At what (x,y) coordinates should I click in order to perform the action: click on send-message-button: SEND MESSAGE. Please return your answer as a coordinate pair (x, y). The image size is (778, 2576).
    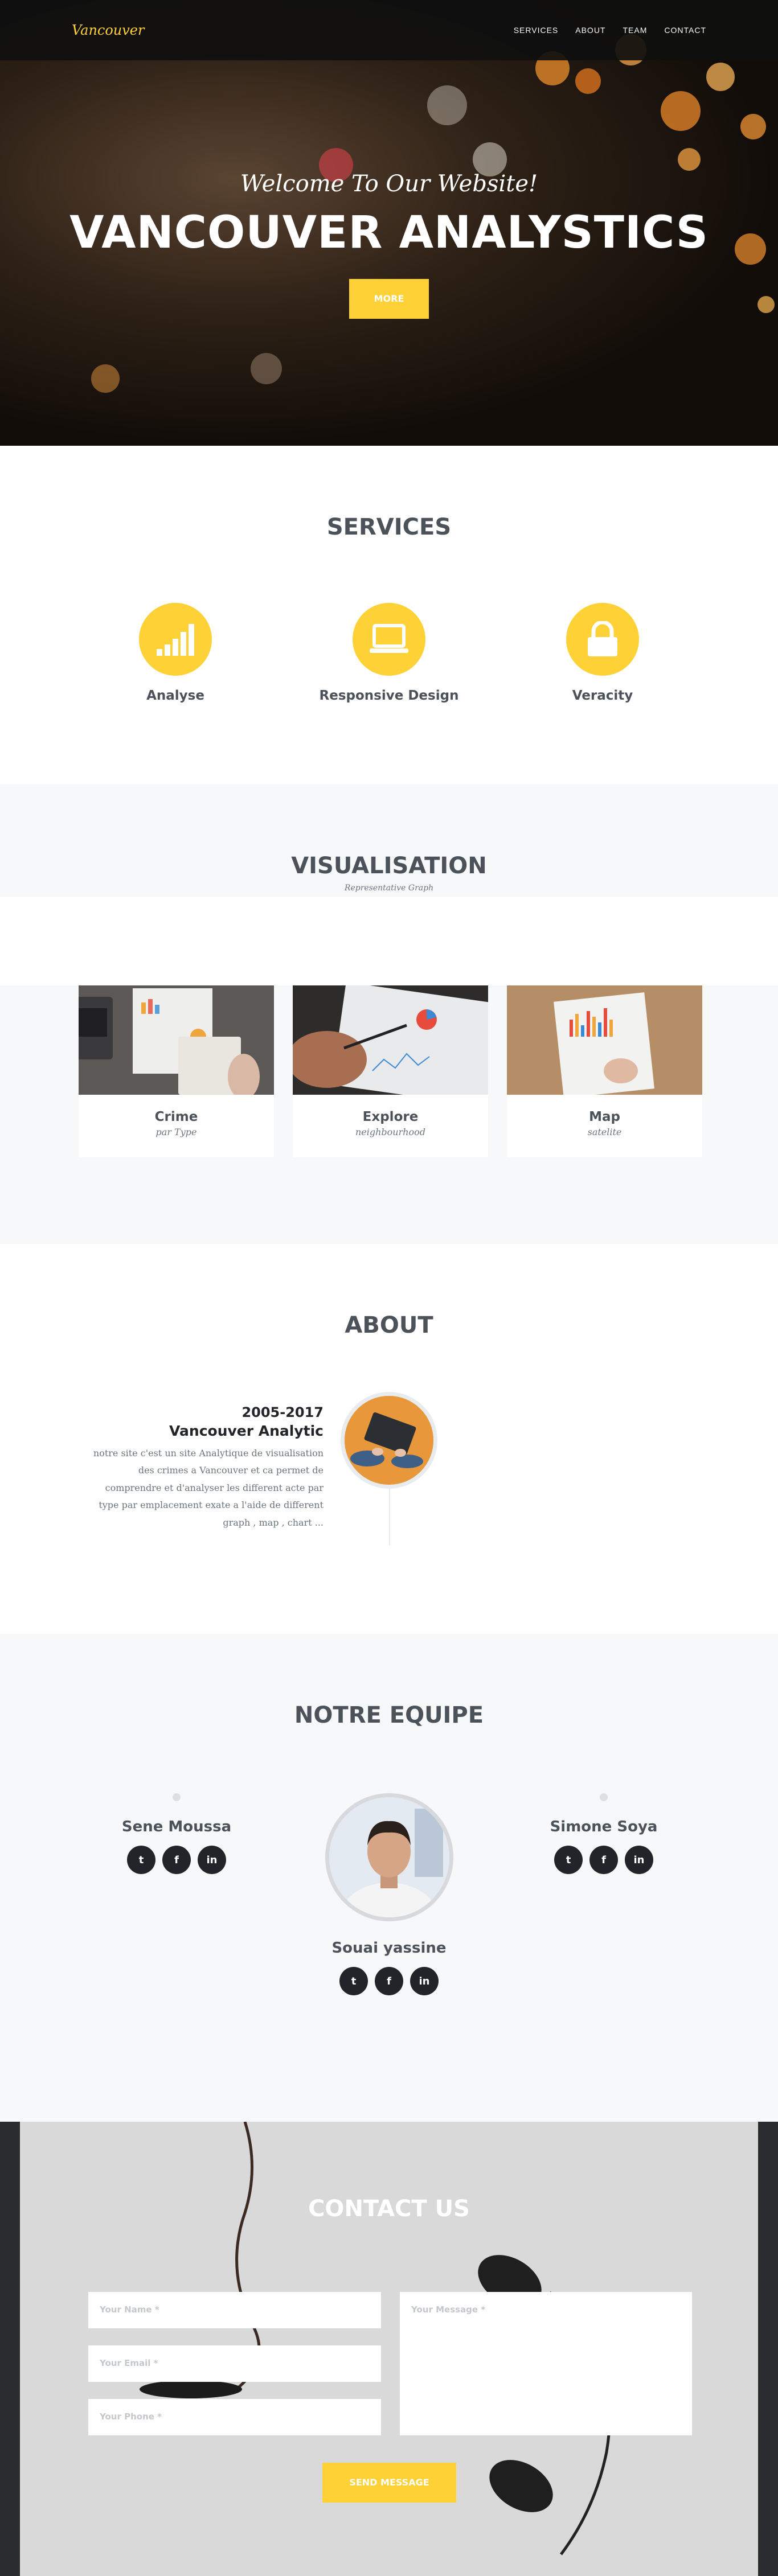
    Looking at the image, I should click on (389, 2483).